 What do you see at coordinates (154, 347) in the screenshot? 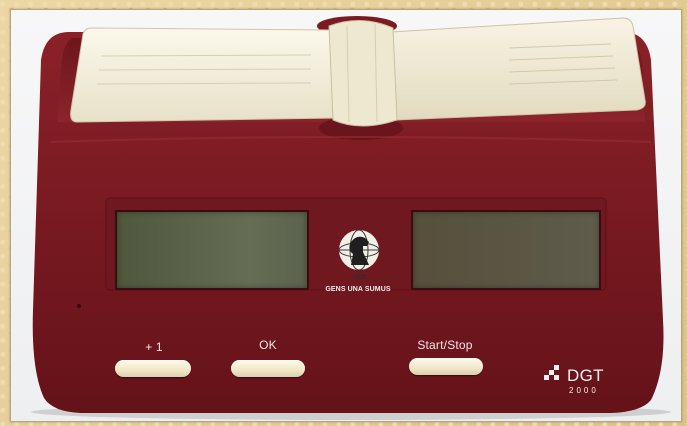
I see `plus-one-label: + 1` at bounding box center [154, 347].